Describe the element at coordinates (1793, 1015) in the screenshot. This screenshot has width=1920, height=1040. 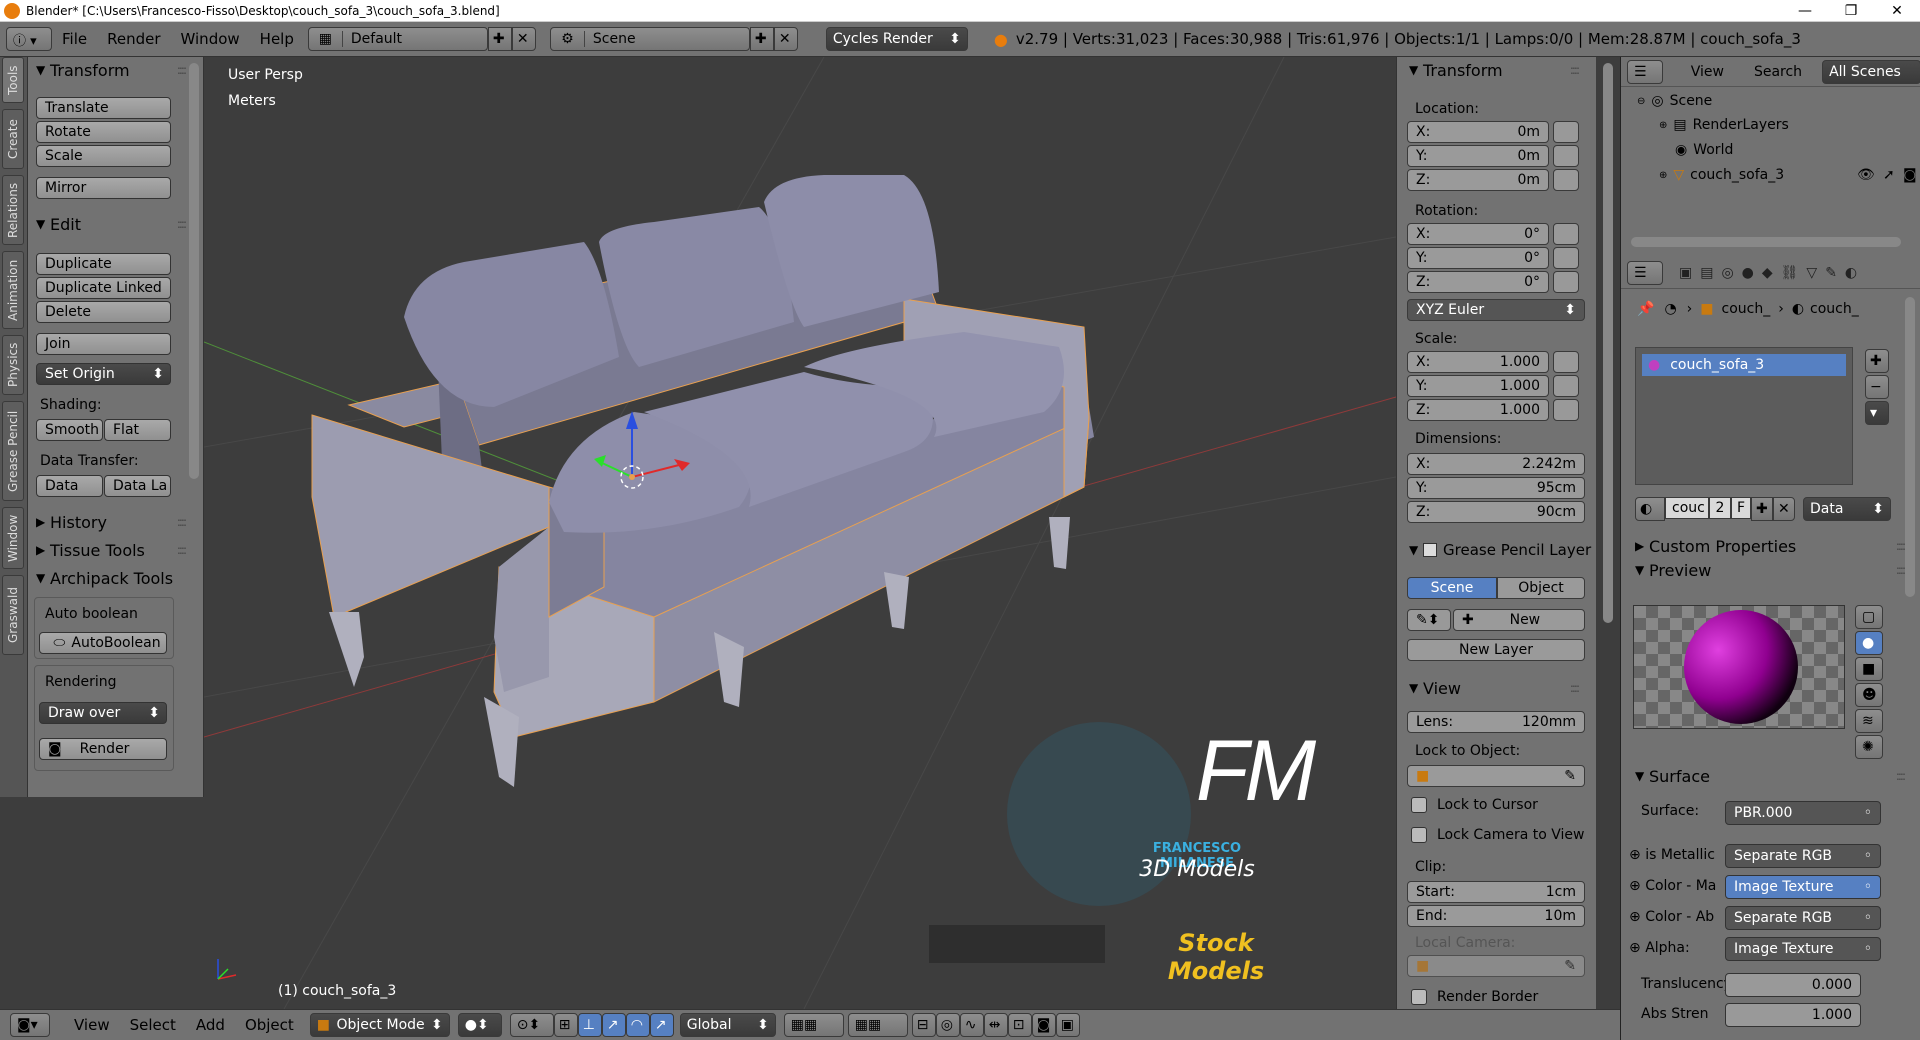
I see `abs-strength-slider: 1.000` at that location.